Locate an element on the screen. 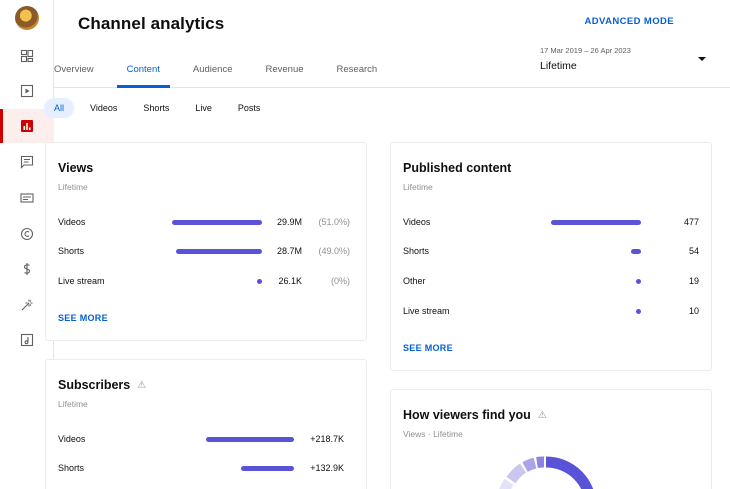 The height and width of the screenshot is (489, 730). chip-posts: Posts is located at coordinates (249, 108).